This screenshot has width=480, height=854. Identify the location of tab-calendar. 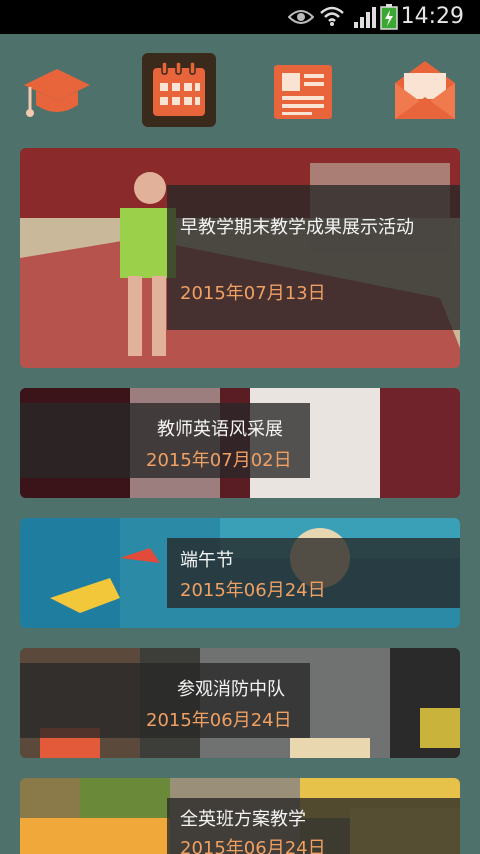
(179, 90).